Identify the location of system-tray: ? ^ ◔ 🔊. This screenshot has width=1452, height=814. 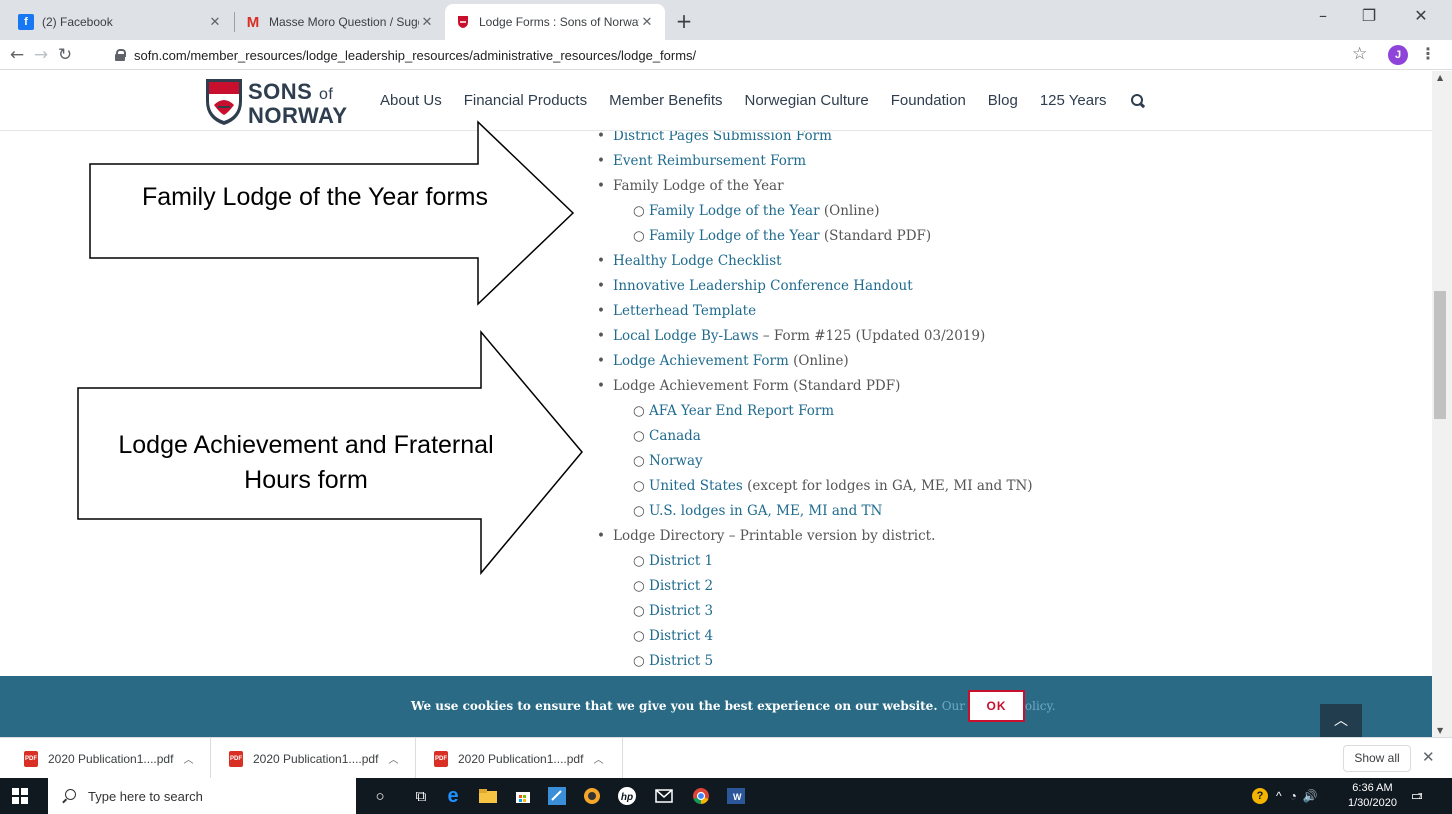
(1285, 796).